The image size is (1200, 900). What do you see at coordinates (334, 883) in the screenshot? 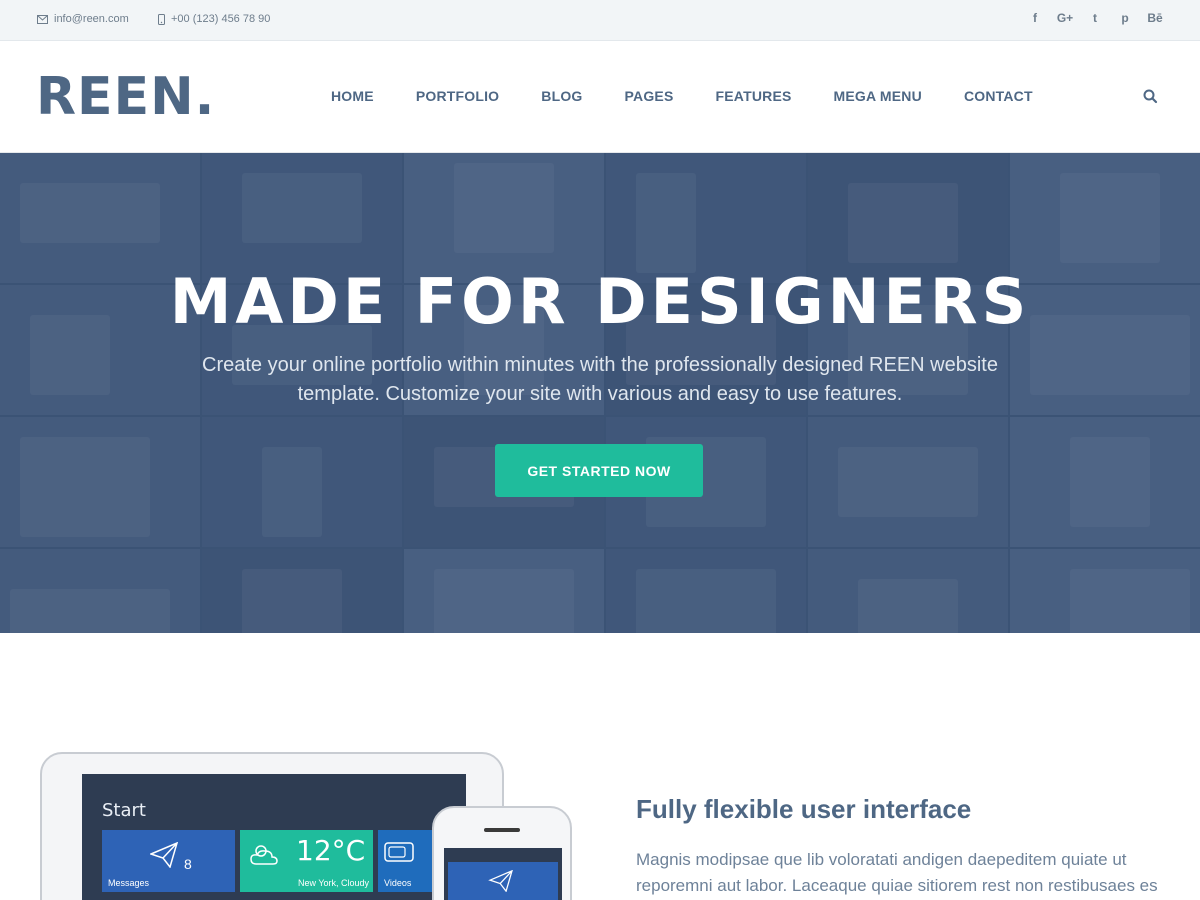
I see `weather-location: New York, Cloudy` at bounding box center [334, 883].